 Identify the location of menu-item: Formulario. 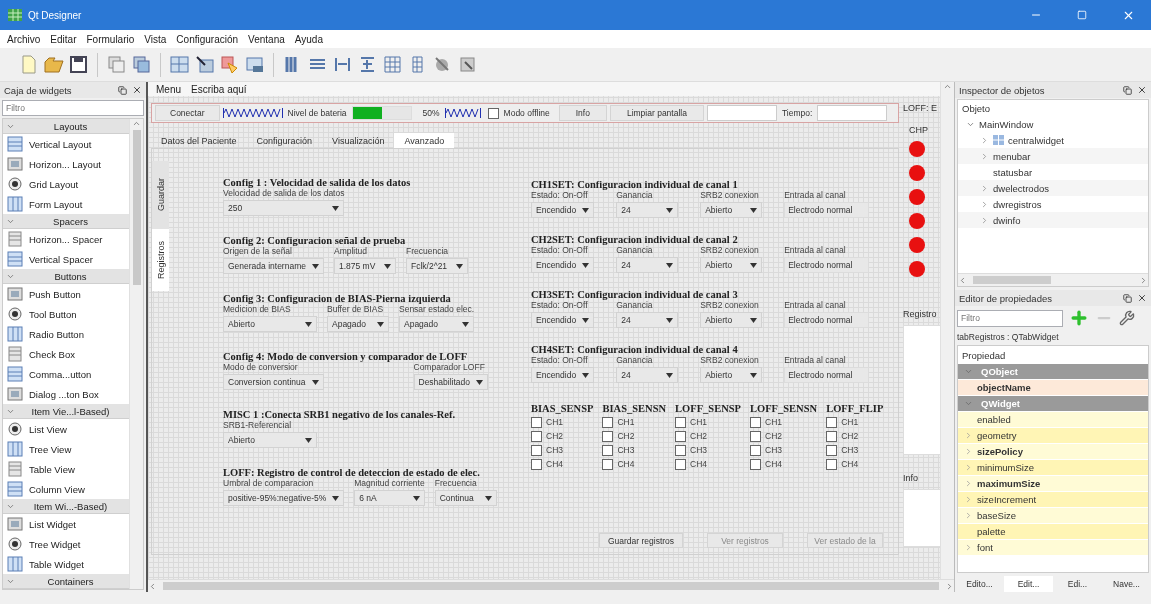
(110, 39).